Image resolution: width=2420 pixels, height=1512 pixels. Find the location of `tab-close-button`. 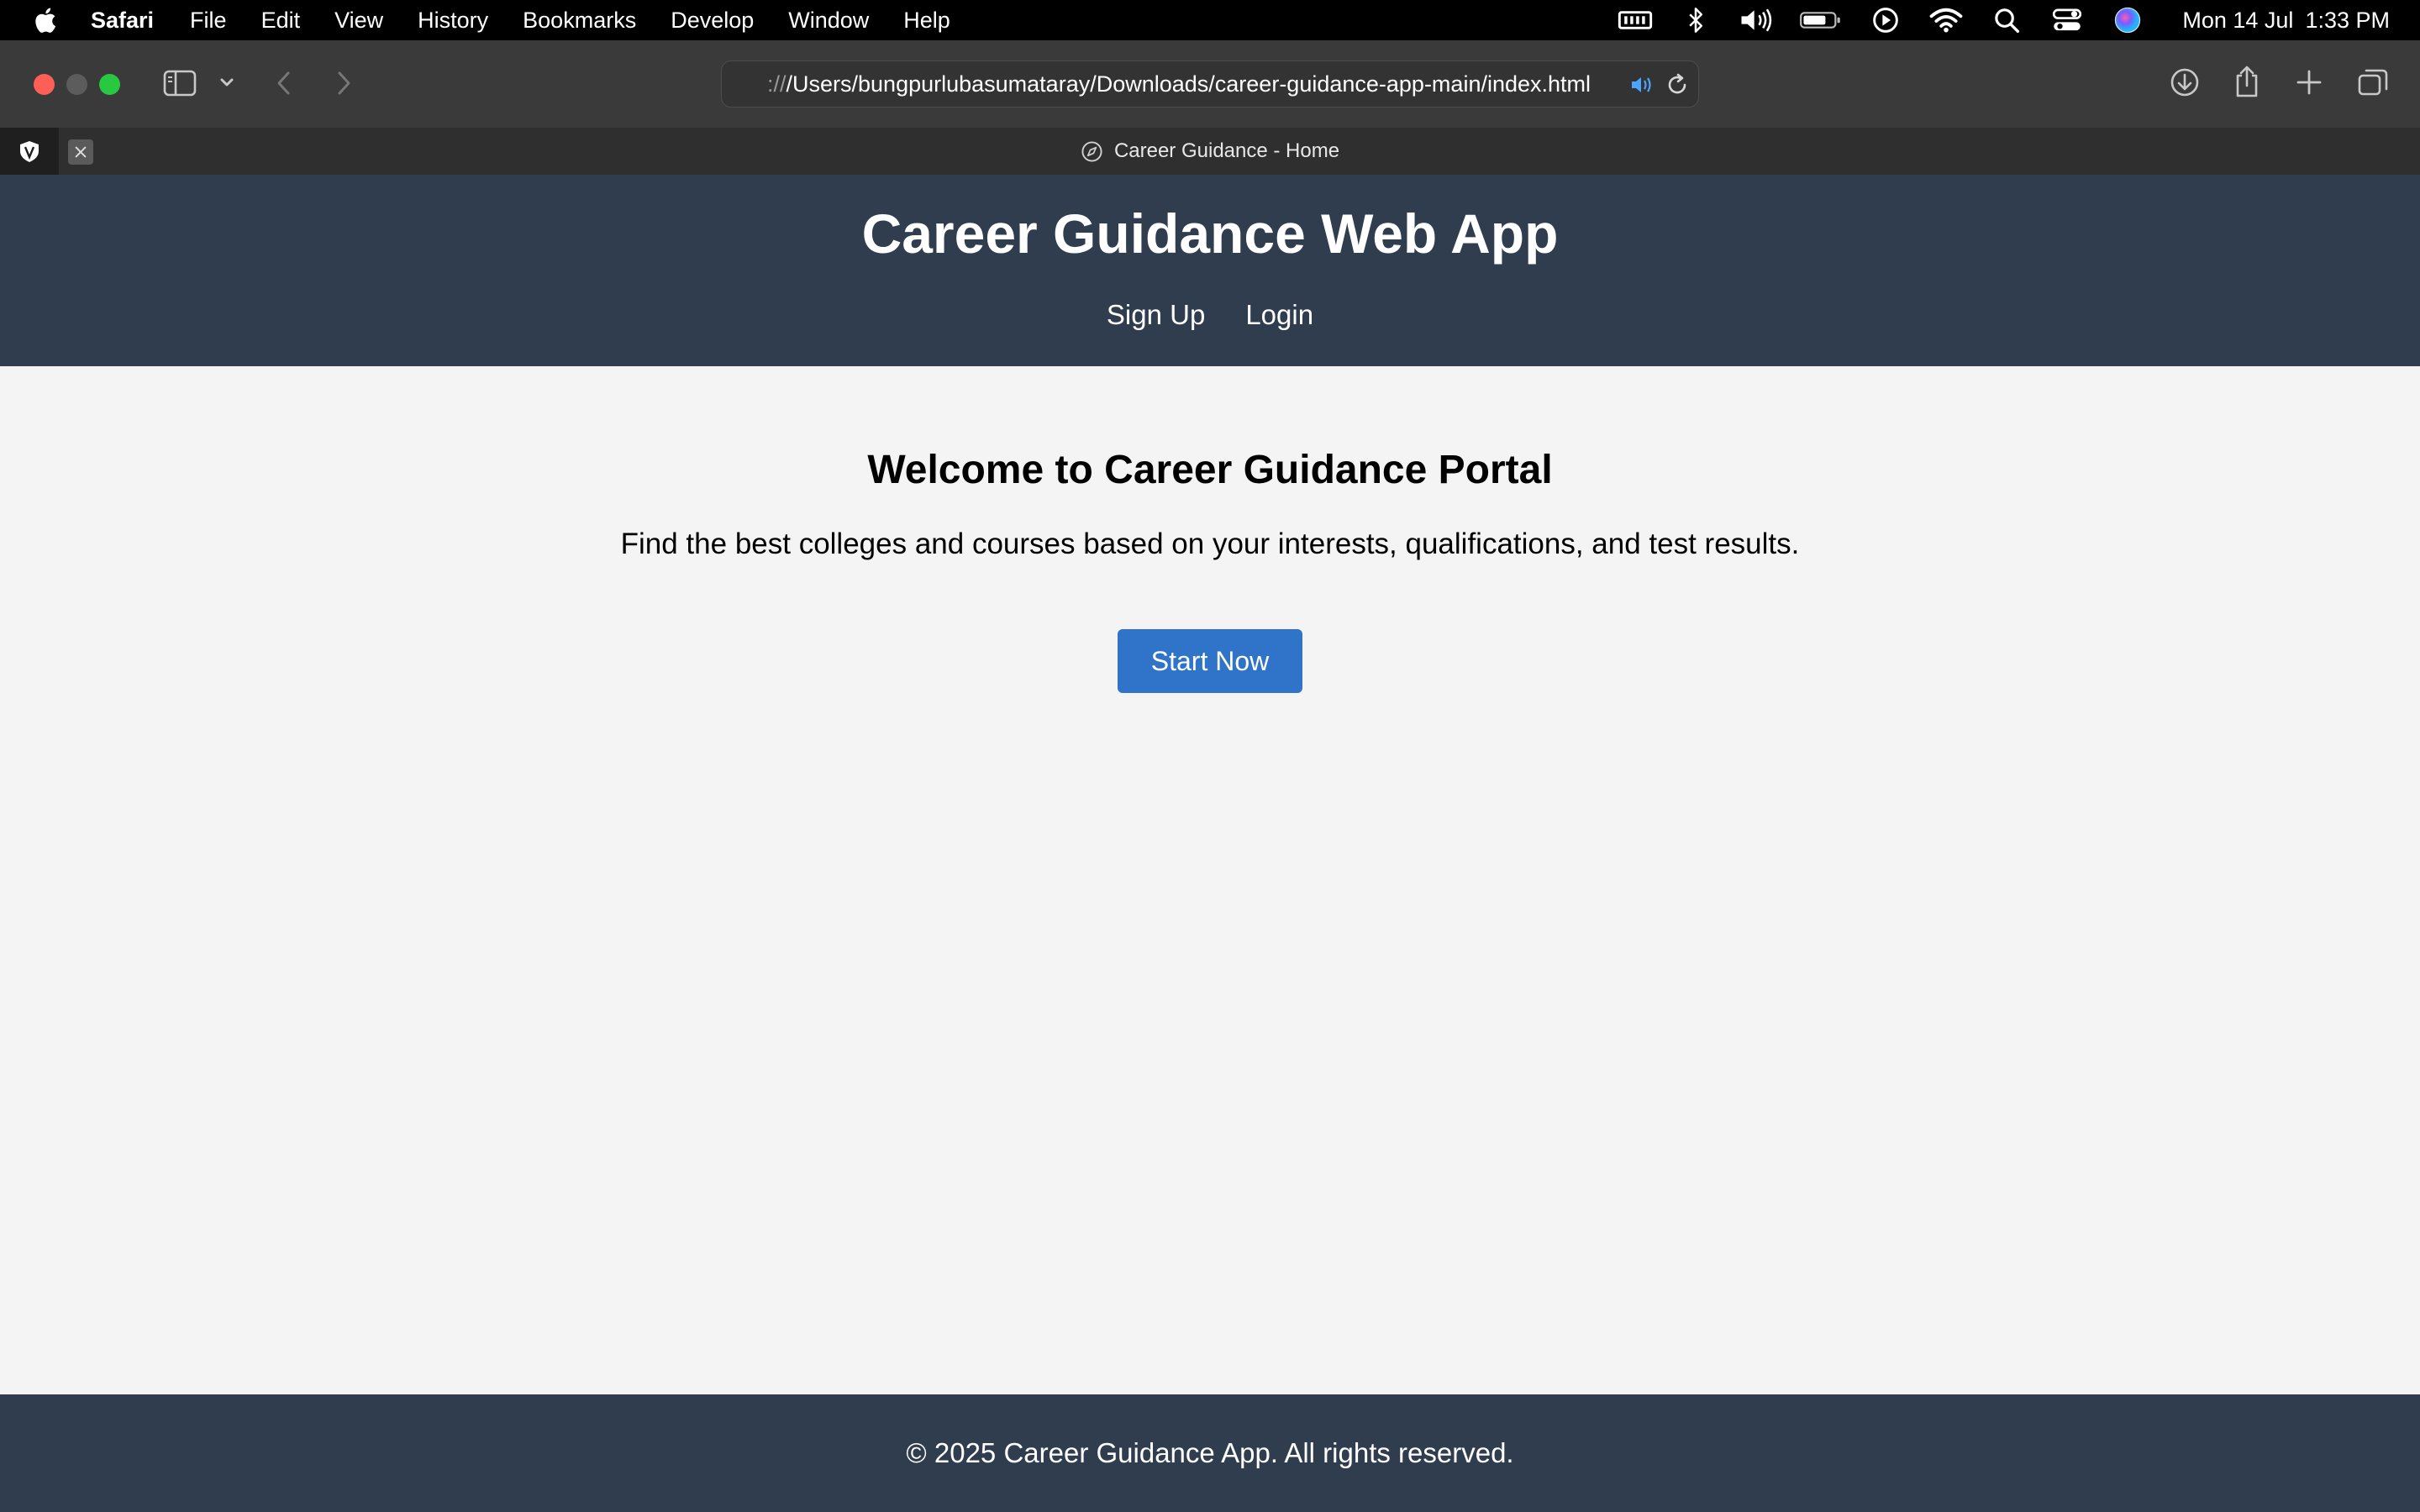

tab-close-button is located at coordinates (80, 152).